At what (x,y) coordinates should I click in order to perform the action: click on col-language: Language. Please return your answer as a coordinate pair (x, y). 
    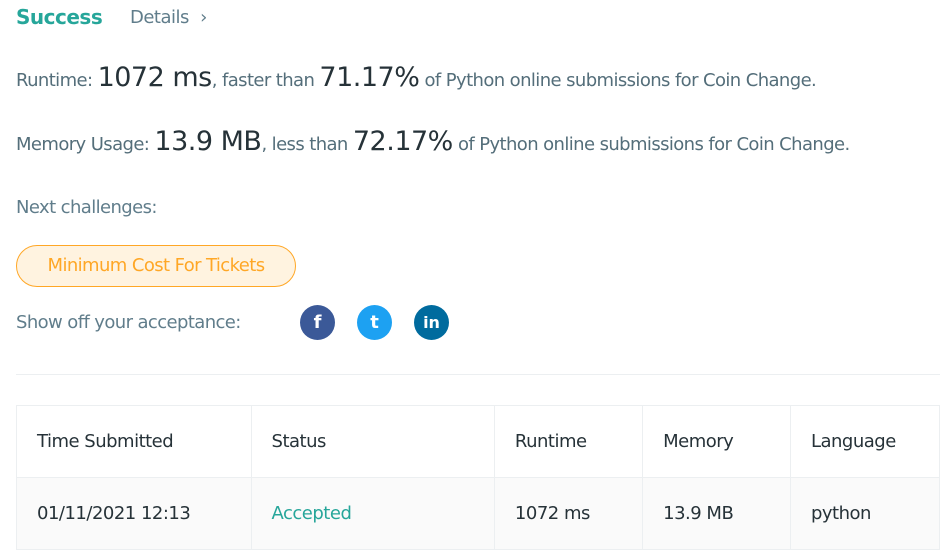
    Looking at the image, I should click on (864, 441).